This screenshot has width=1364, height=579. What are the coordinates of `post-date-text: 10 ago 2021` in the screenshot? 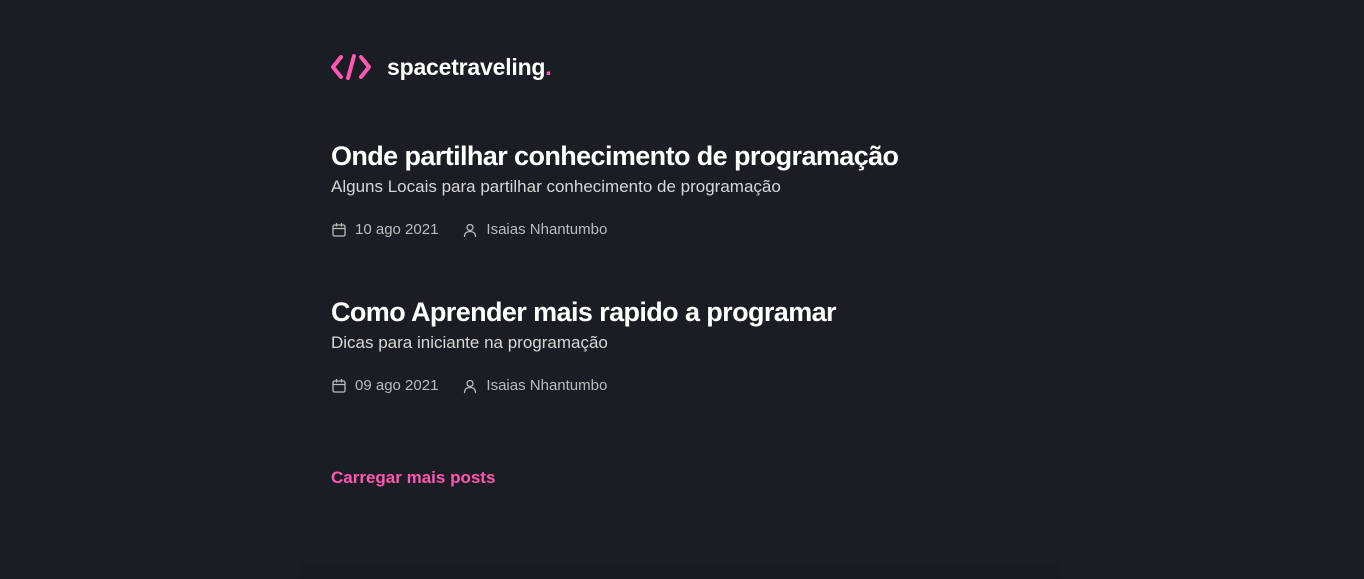 It's located at (397, 229).